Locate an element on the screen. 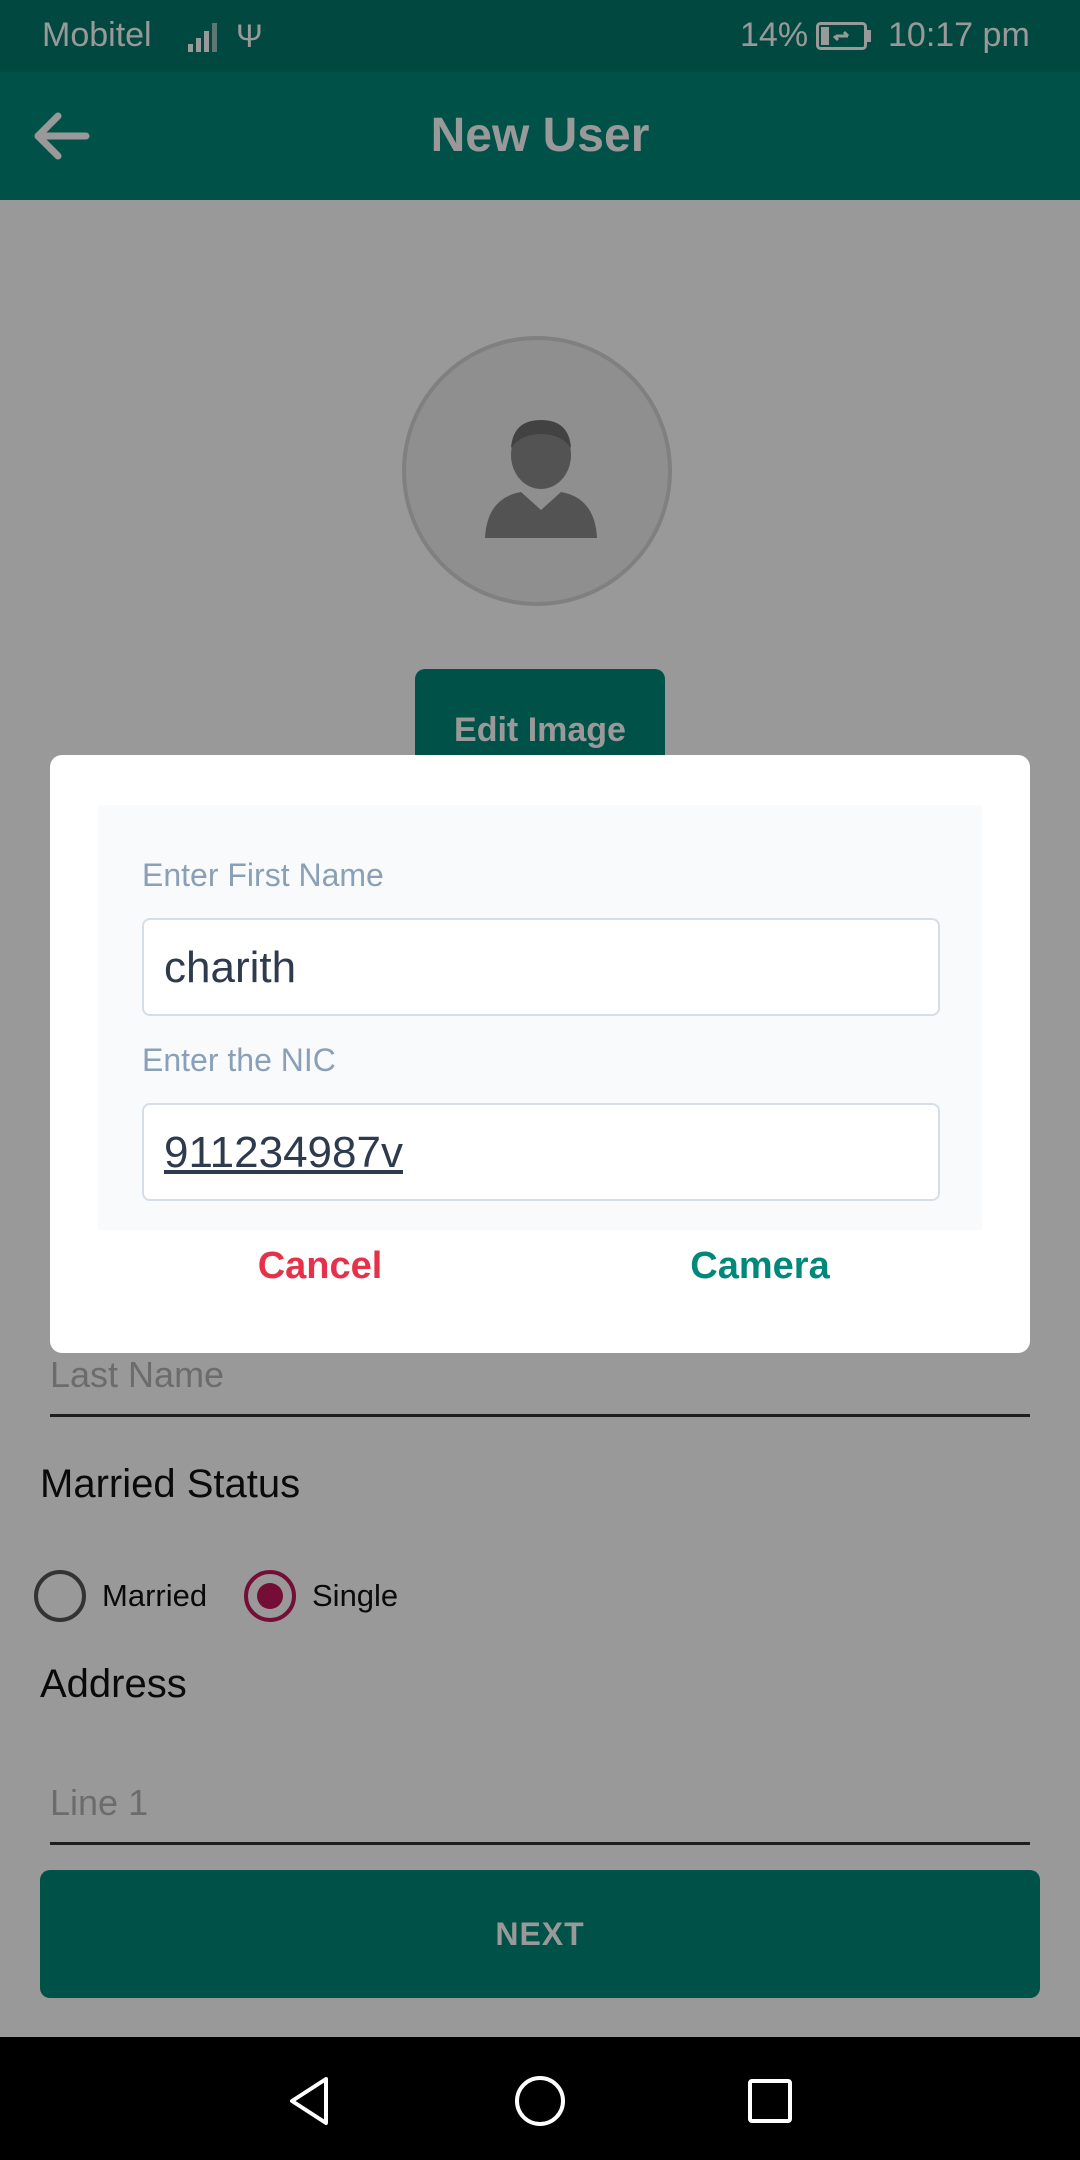 The height and width of the screenshot is (2160, 1080). nic-input: 911234987v is located at coordinates (541, 1152).